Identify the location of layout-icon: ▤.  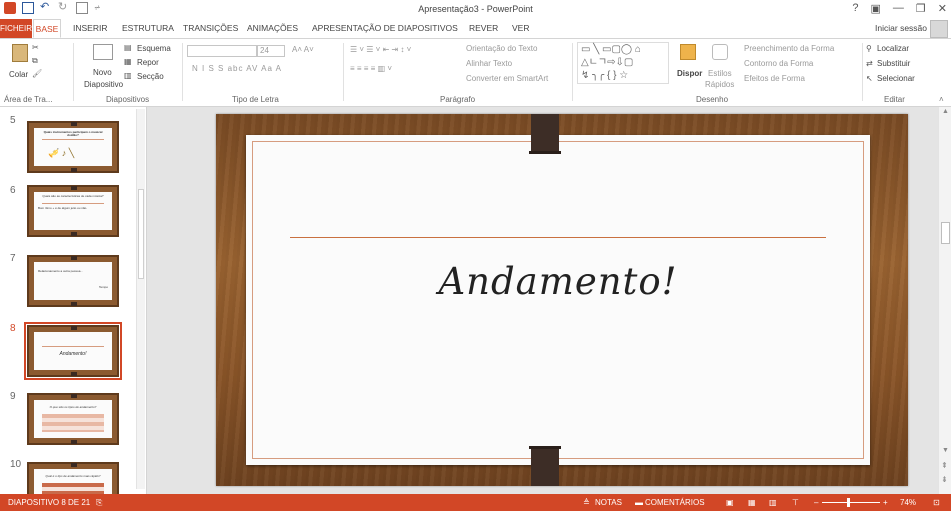
(128, 47).